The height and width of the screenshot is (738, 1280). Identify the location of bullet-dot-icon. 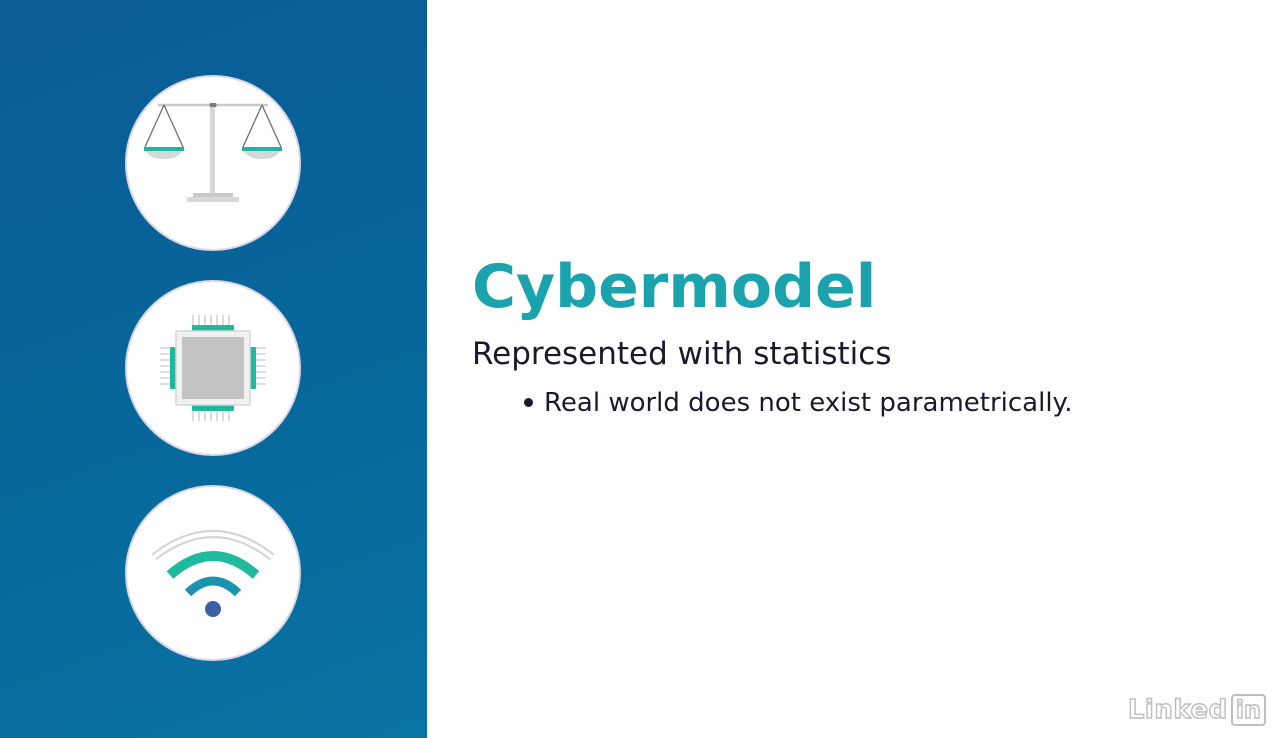
(528, 402).